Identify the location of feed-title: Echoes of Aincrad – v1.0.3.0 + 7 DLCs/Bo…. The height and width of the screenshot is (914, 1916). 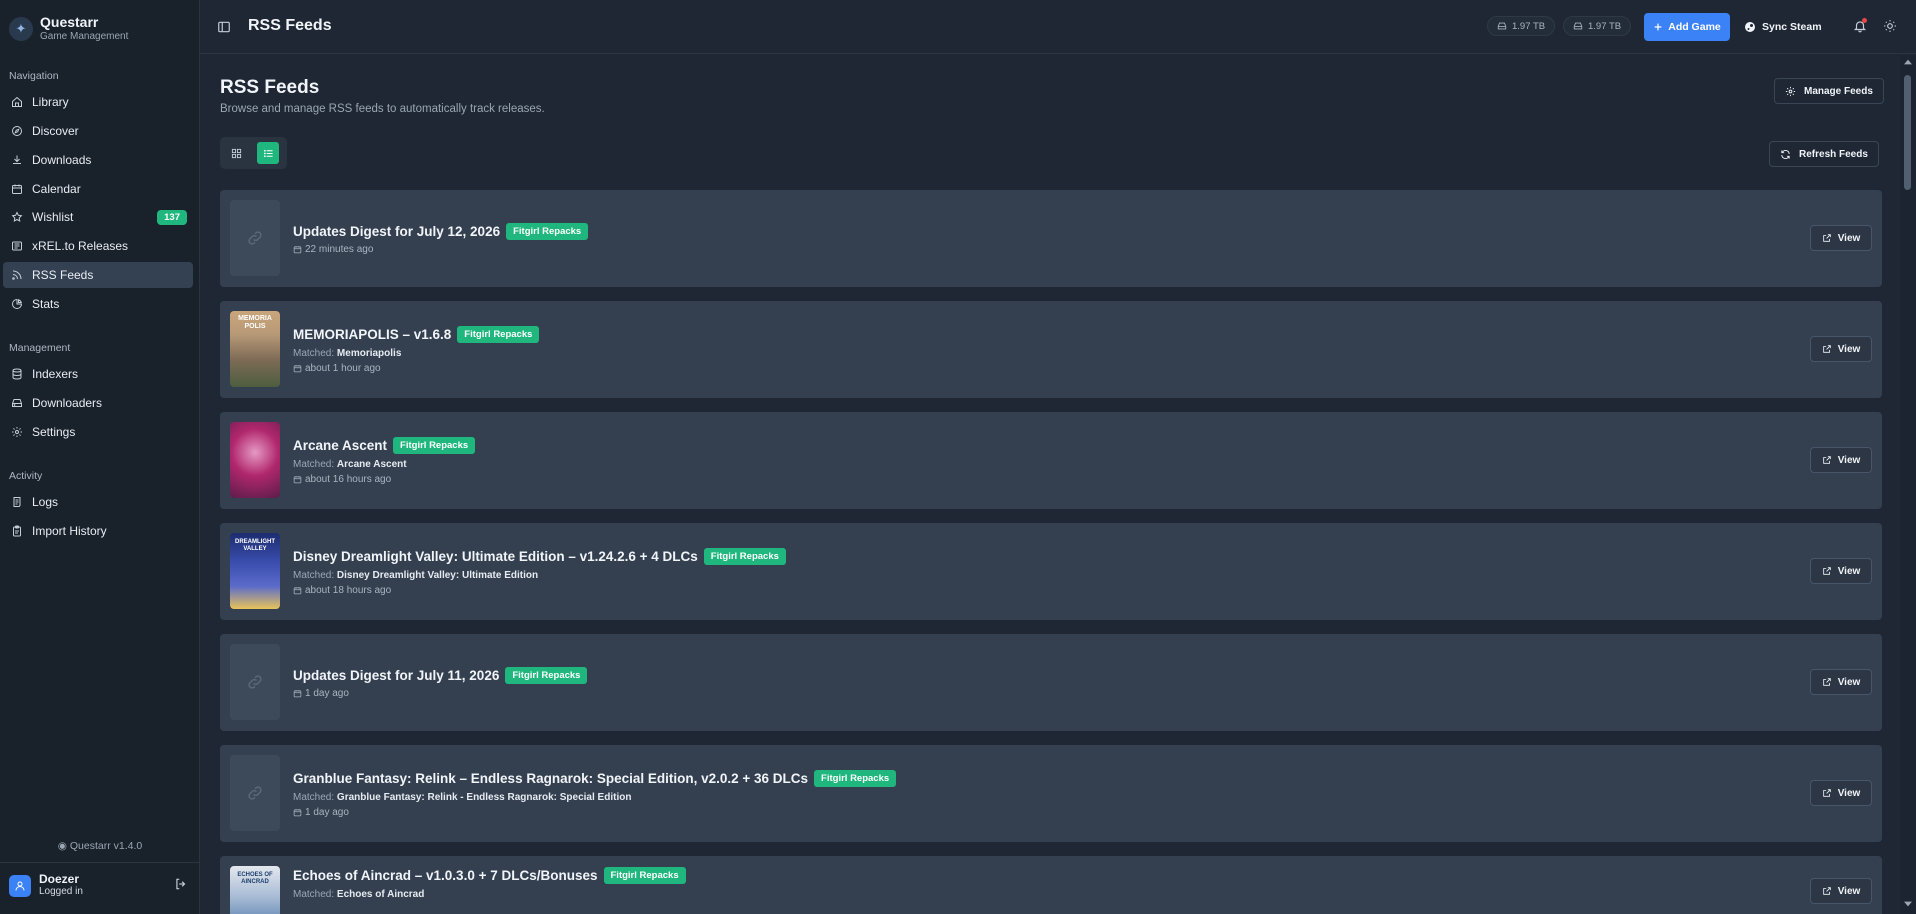
(445, 875).